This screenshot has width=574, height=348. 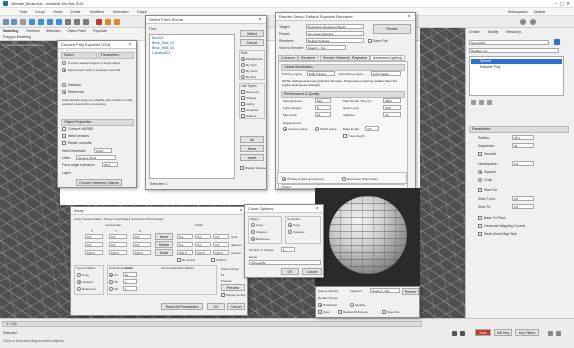 I want to click on render-target-select: Production Rendering Mode, so click(x=335, y=26).